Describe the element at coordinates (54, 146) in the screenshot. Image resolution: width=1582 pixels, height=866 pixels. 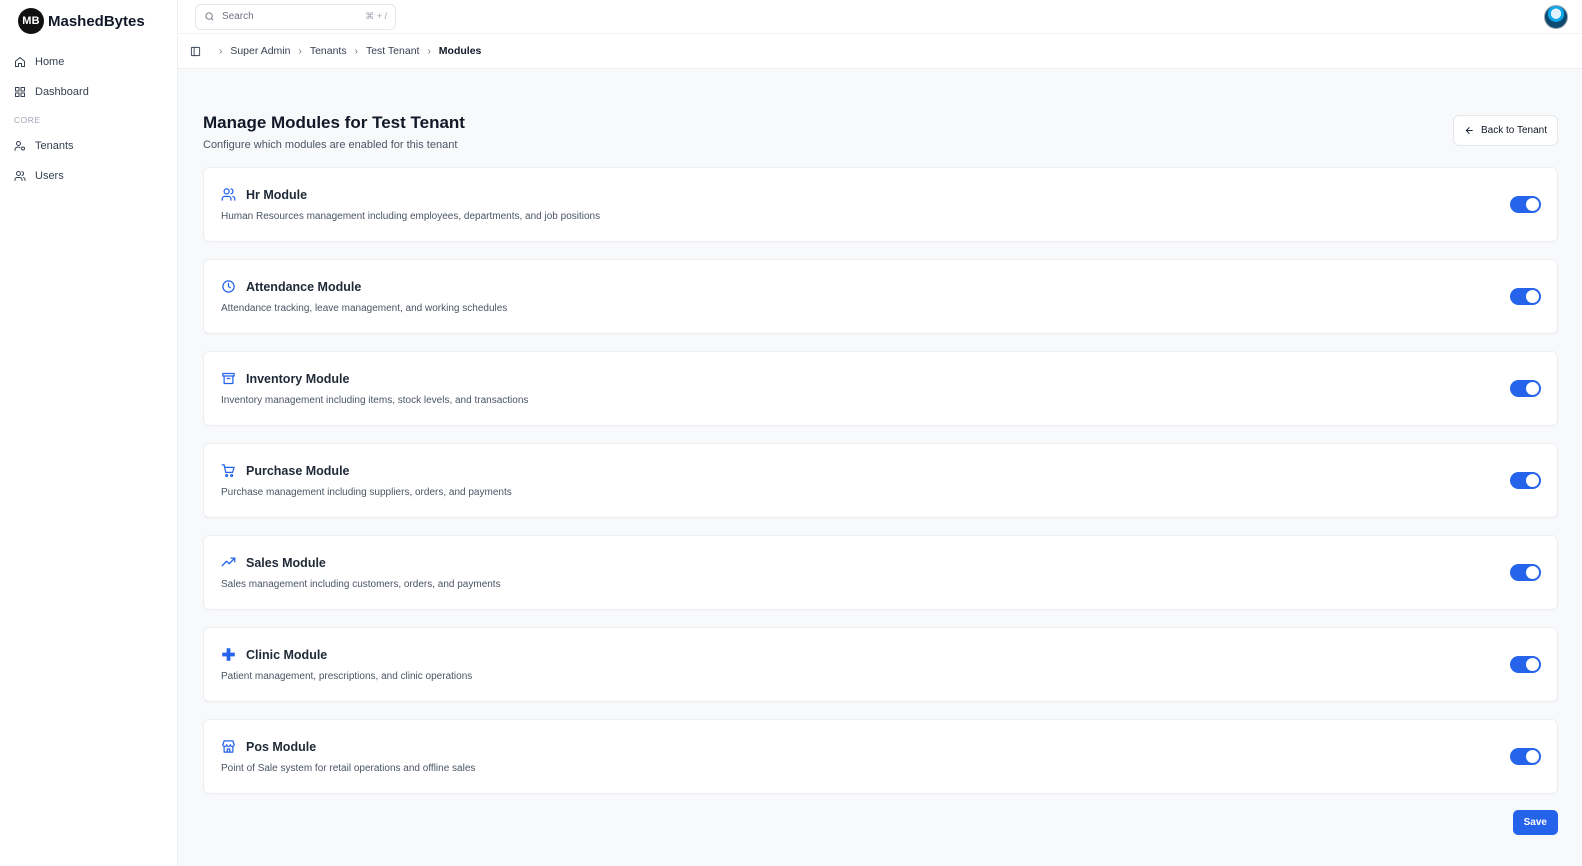
I see `sidebar-item-label: Tenants` at that location.